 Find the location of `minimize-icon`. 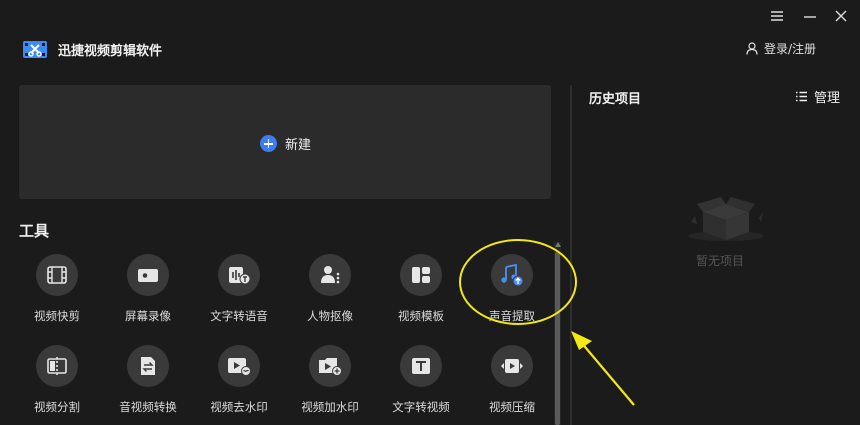

minimize-icon is located at coordinates (810, 17).